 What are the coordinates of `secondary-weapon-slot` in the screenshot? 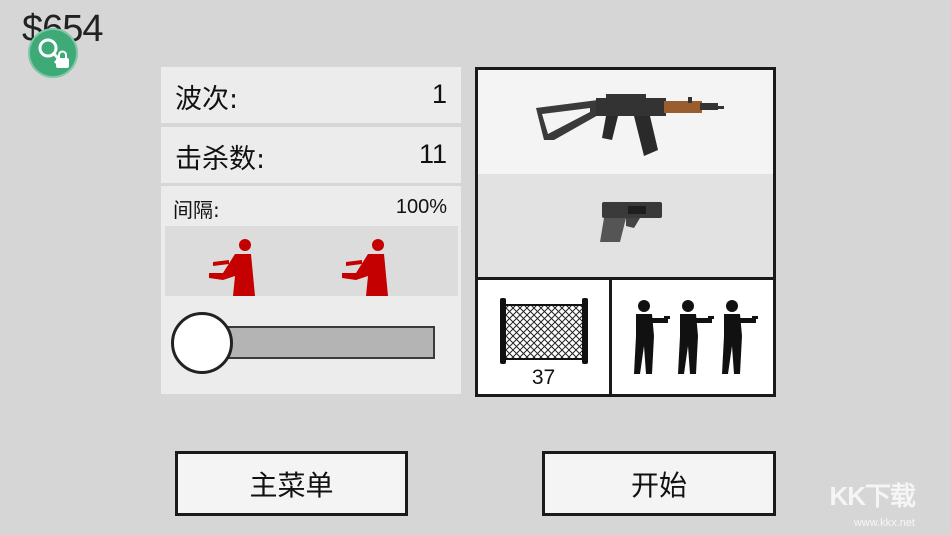 It's located at (625, 225).